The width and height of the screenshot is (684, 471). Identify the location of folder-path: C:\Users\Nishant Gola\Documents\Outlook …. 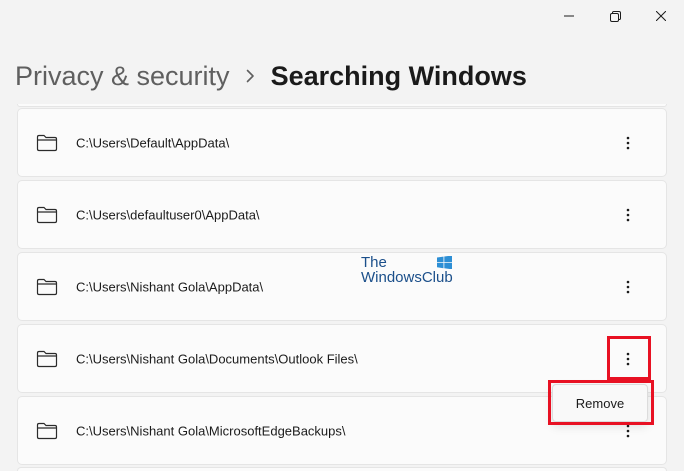
(217, 358).